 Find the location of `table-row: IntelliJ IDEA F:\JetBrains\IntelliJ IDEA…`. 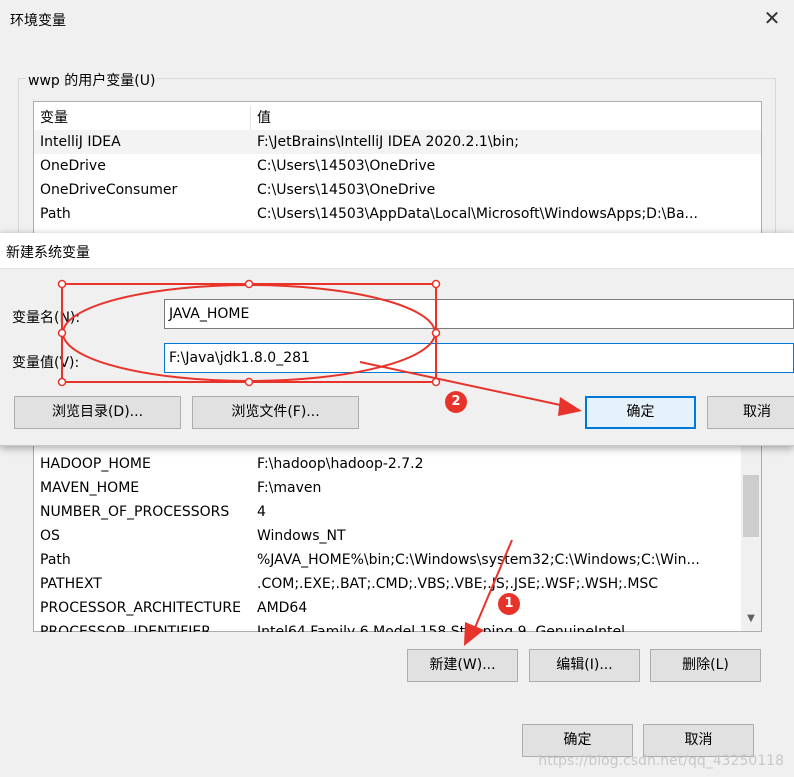

table-row: IntelliJ IDEA F:\JetBrains\IntelliJ IDEA… is located at coordinates (397, 142).